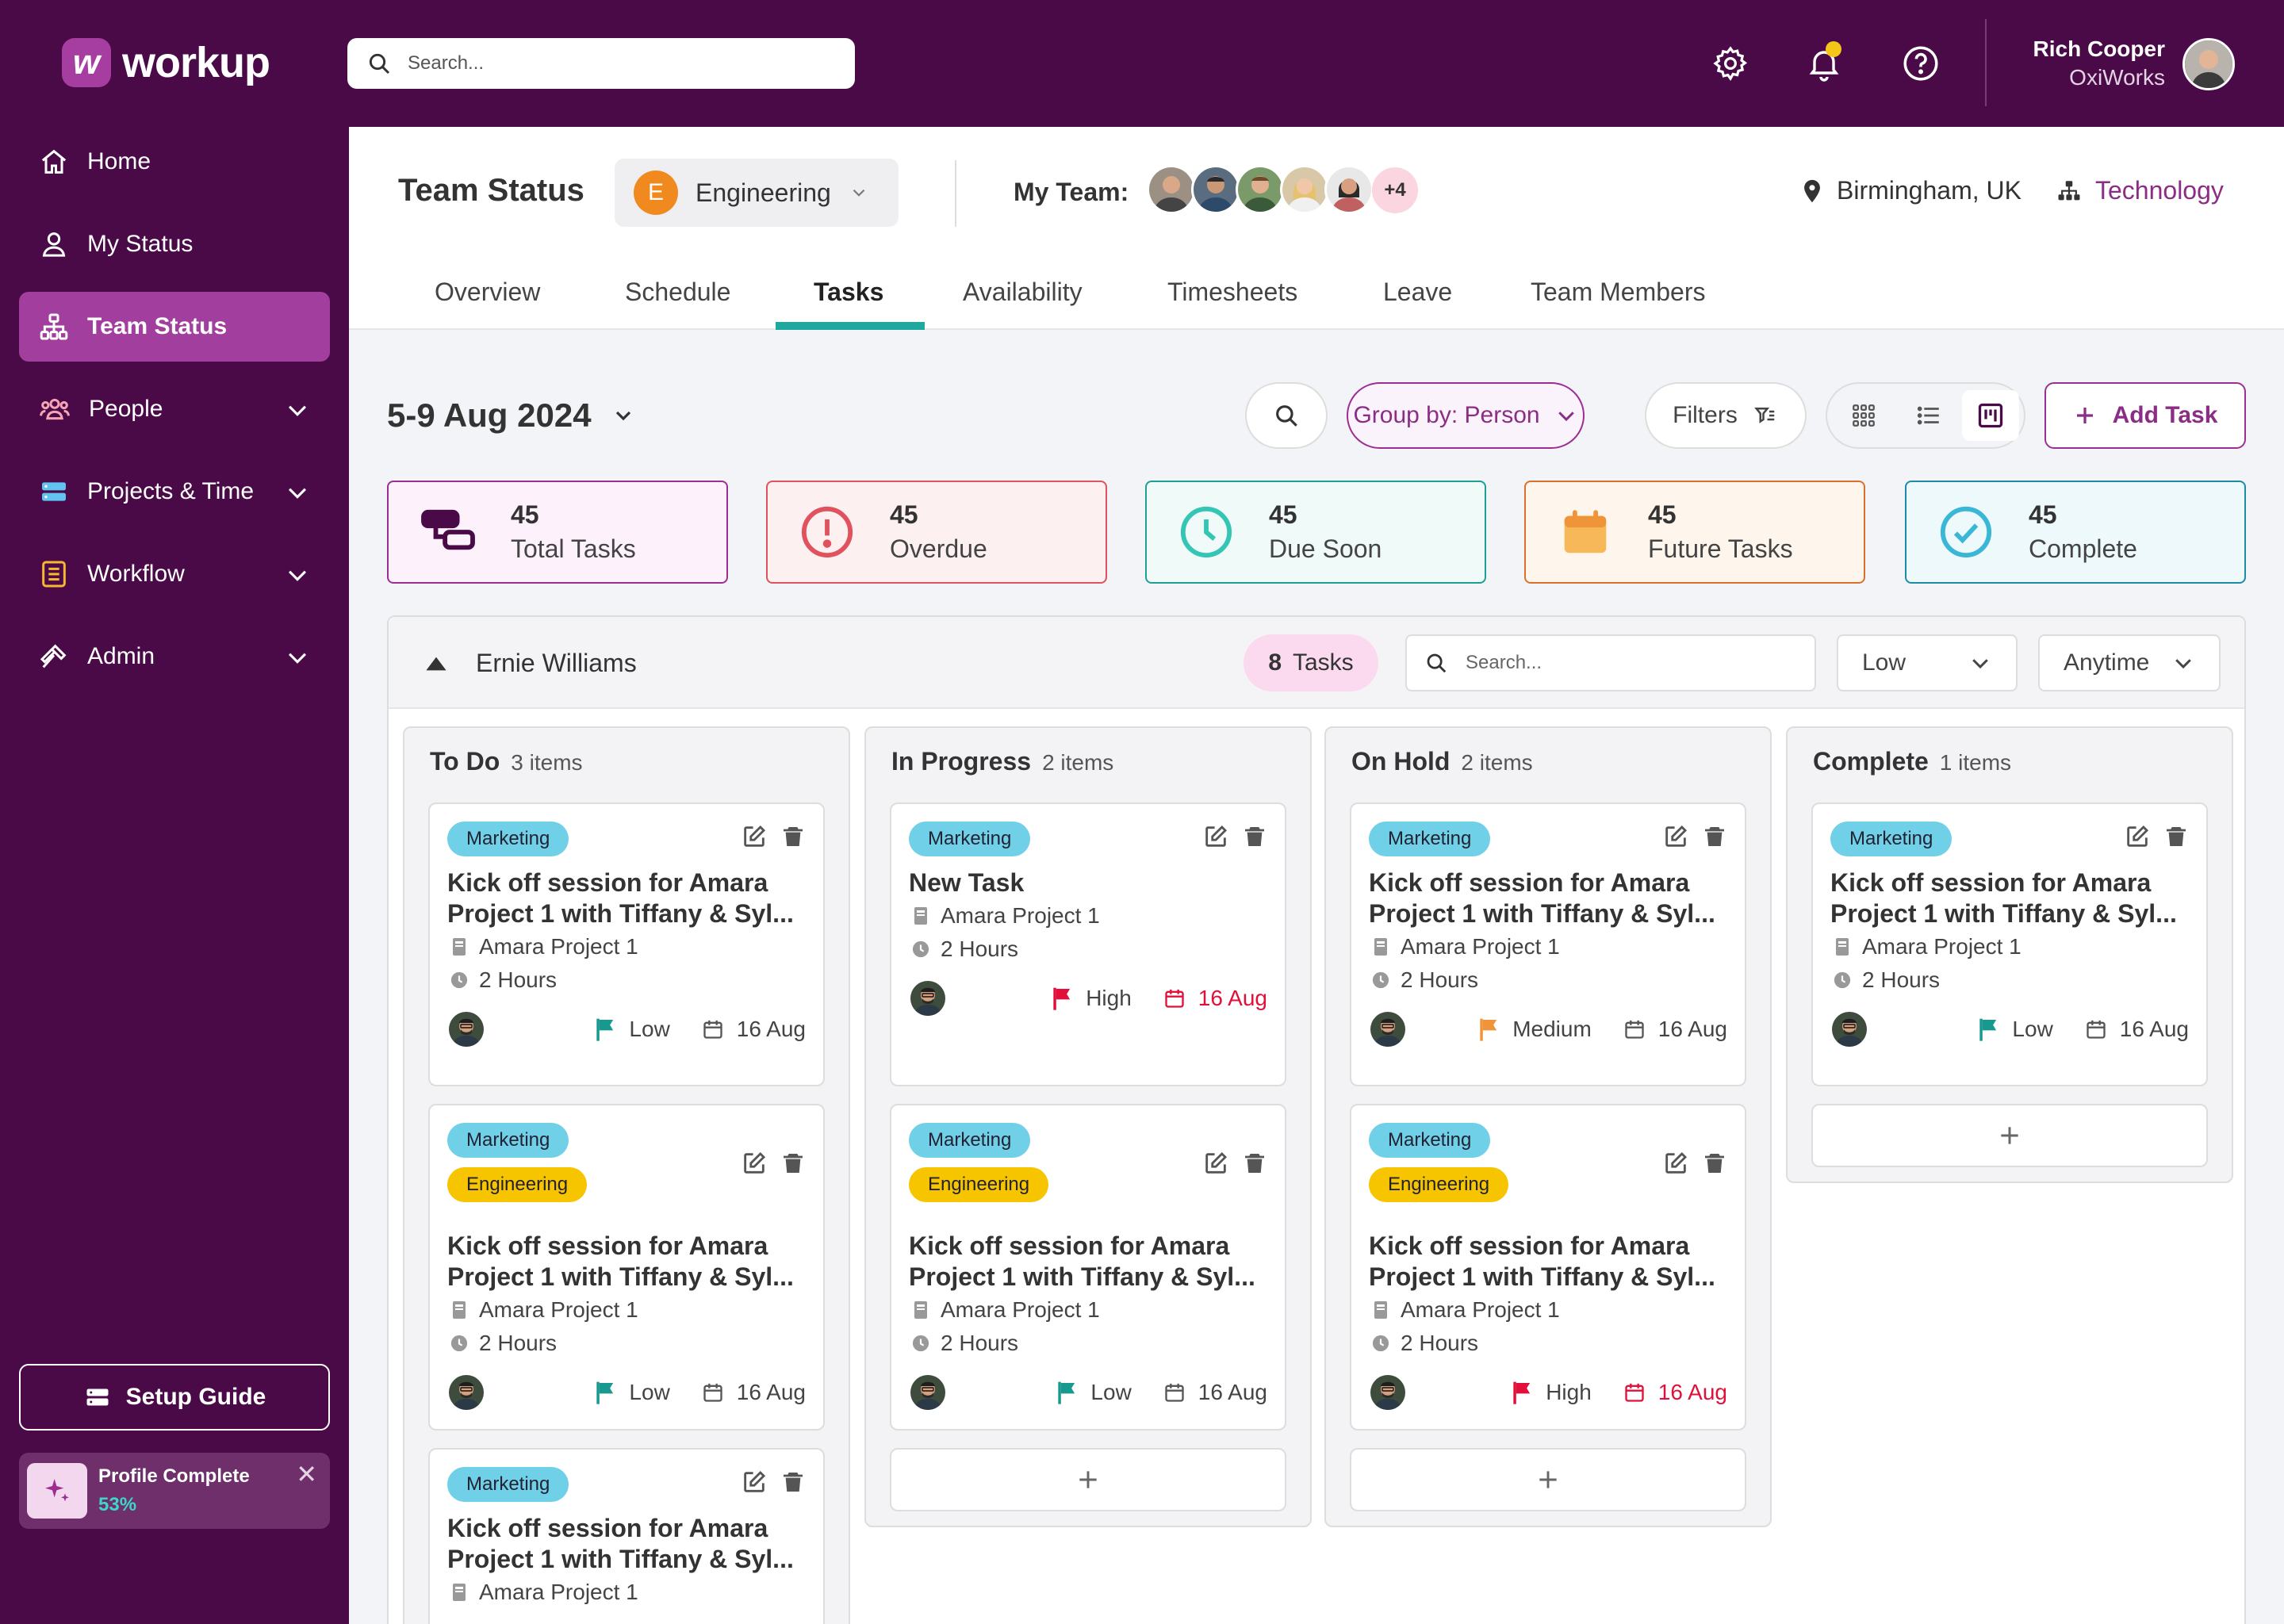 This screenshot has height=1624, width=2284. What do you see at coordinates (306, 1474) in the screenshot?
I see `close-icon: ✕` at bounding box center [306, 1474].